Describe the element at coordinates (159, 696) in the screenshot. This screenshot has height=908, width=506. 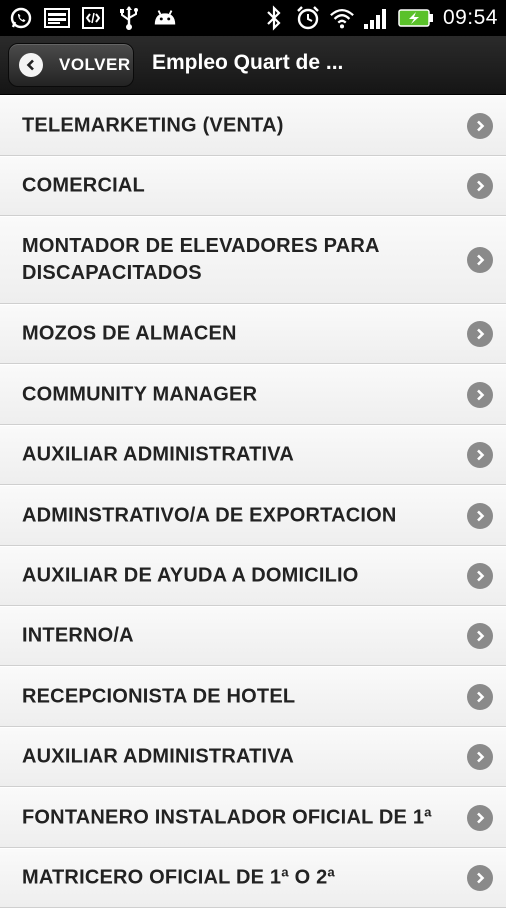
I see `list-item-label: RECEPCIONISTA DE HOTEL` at that location.